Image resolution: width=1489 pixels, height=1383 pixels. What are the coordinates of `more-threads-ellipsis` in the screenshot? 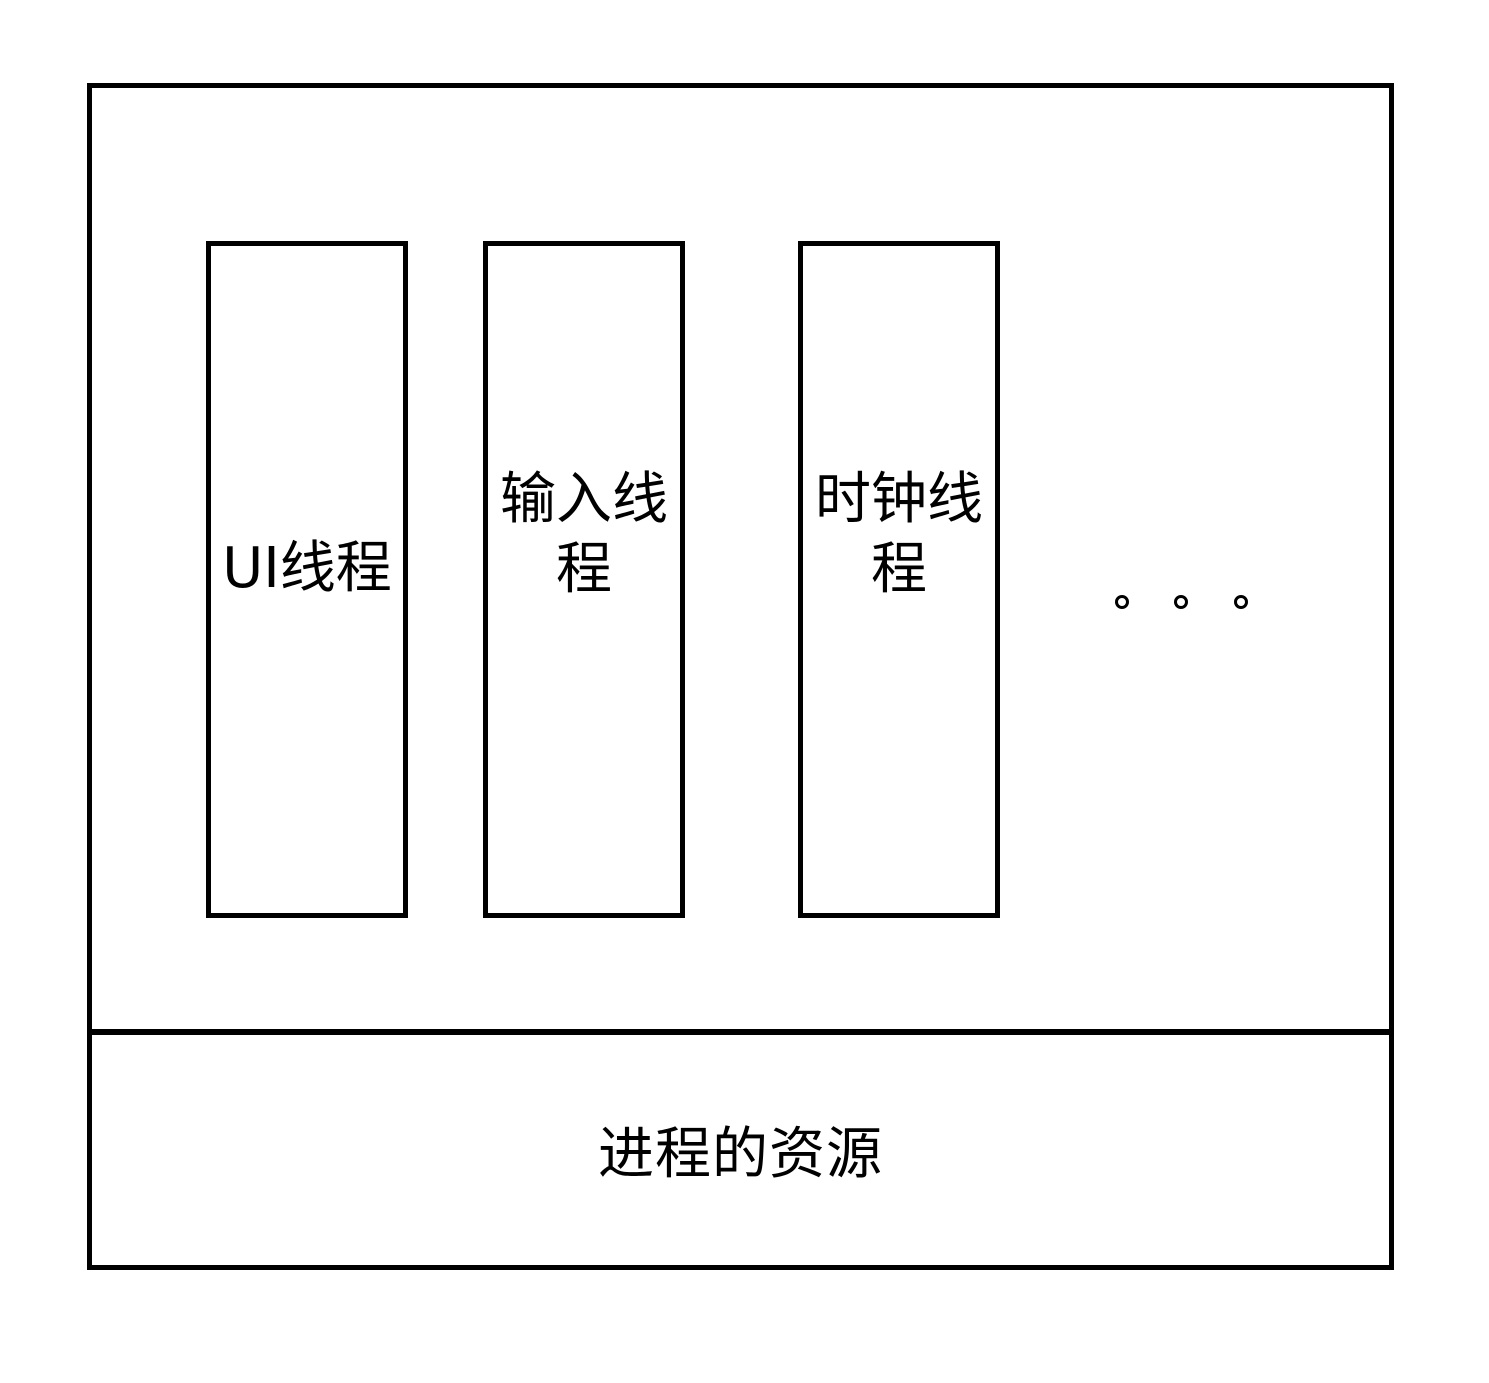 It's located at (1192, 603).